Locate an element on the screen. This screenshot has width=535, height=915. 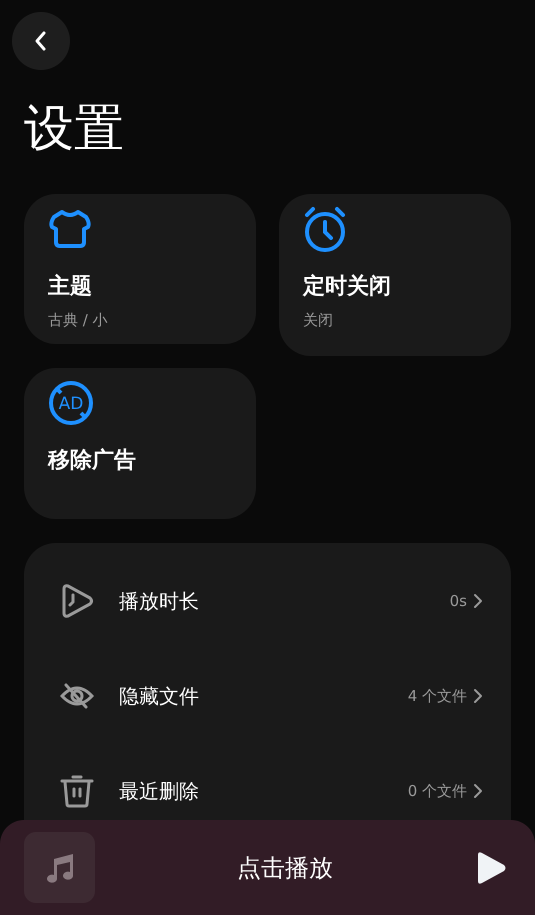
settings-row: 隐藏文件 4 个文件 is located at coordinates (267, 696).